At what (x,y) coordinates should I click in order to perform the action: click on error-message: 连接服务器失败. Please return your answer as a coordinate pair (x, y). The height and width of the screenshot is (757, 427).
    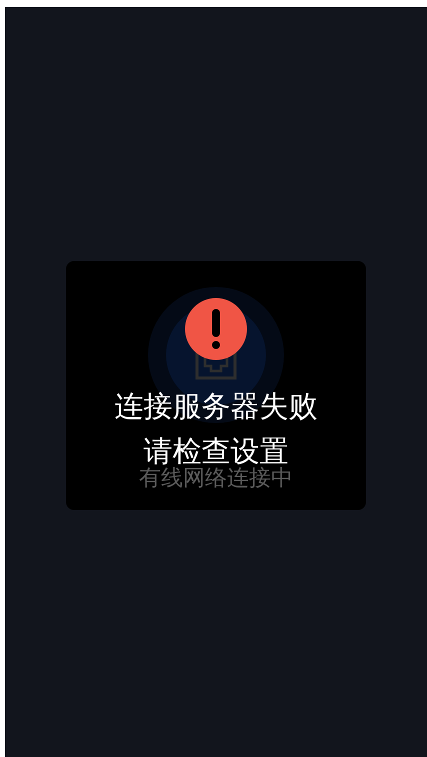
    Looking at the image, I should click on (216, 406).